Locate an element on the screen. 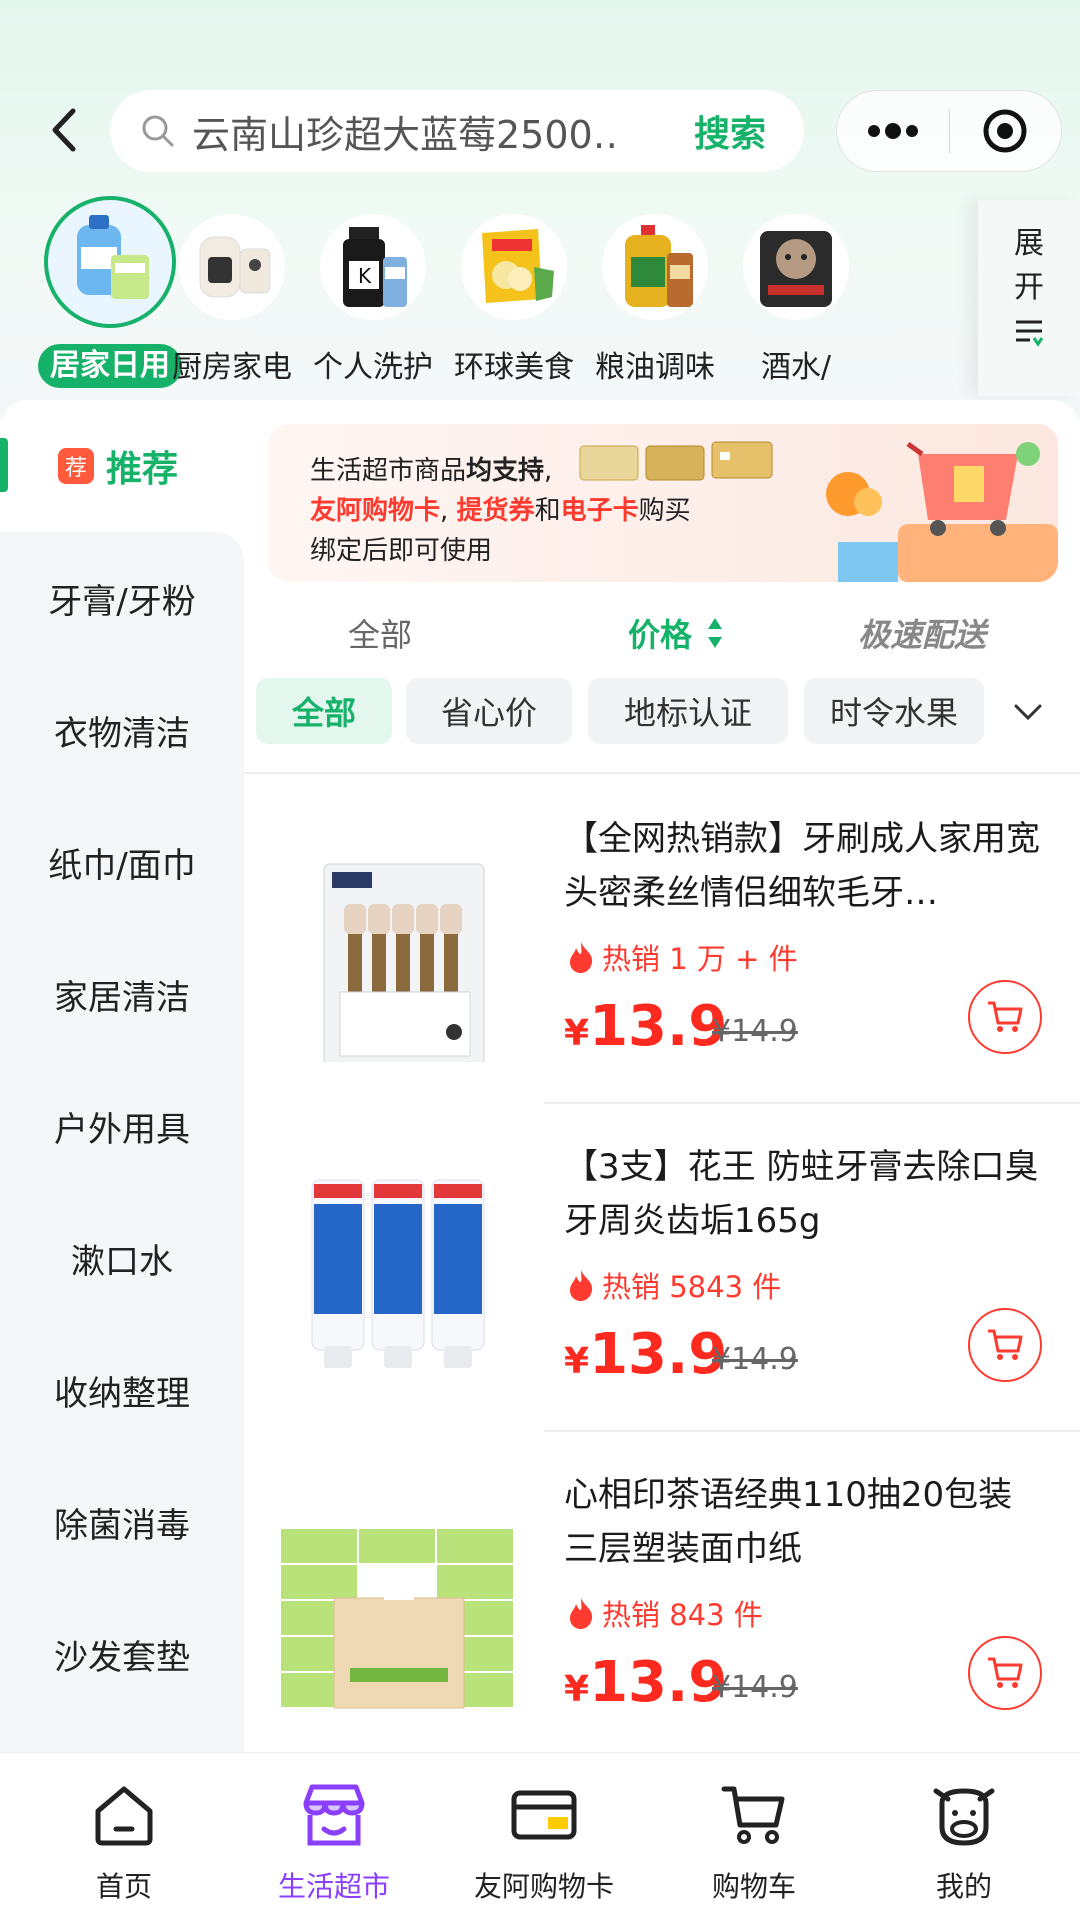 This screenshot has width=1080, height=1920. nav-cart: 购物车 is located at coordinates (754, 1836).